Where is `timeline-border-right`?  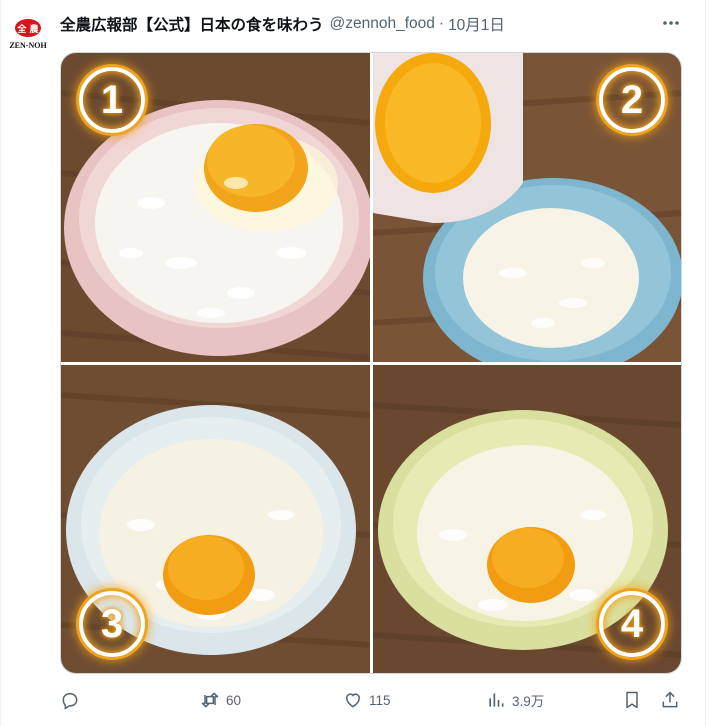 timeline-border-right is located at coordinates (705, 363).